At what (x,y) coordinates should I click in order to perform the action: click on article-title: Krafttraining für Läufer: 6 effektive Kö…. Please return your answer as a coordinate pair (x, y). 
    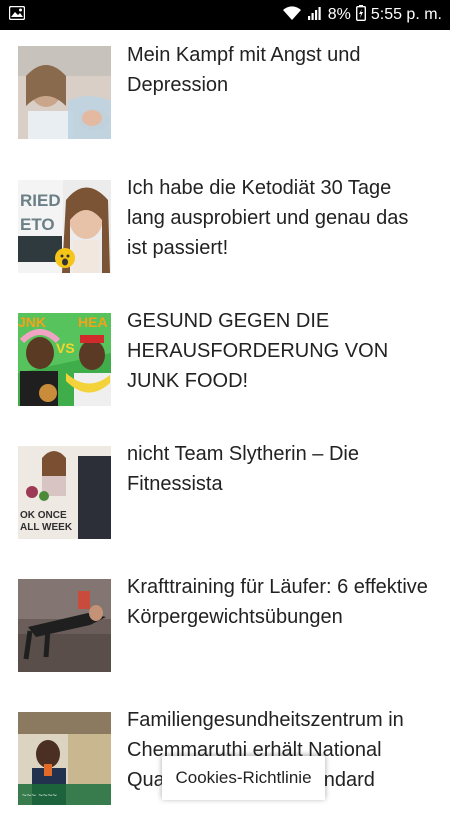
    Looking at the image, I should click on (279, 602).